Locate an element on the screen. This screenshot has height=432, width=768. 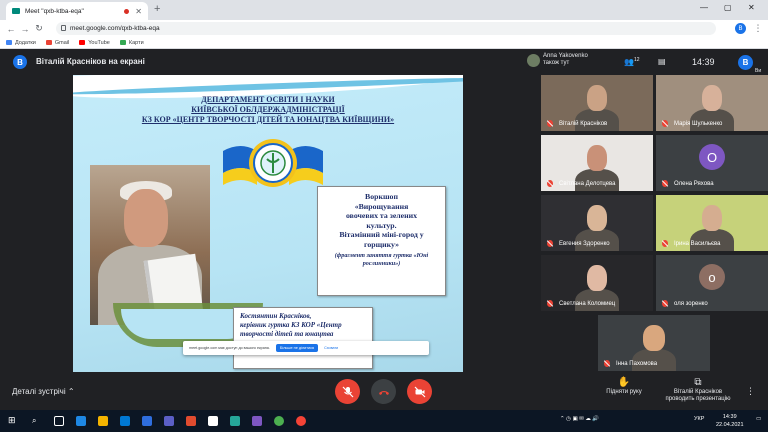
hangup-icon is located at coordinates (383, 392).